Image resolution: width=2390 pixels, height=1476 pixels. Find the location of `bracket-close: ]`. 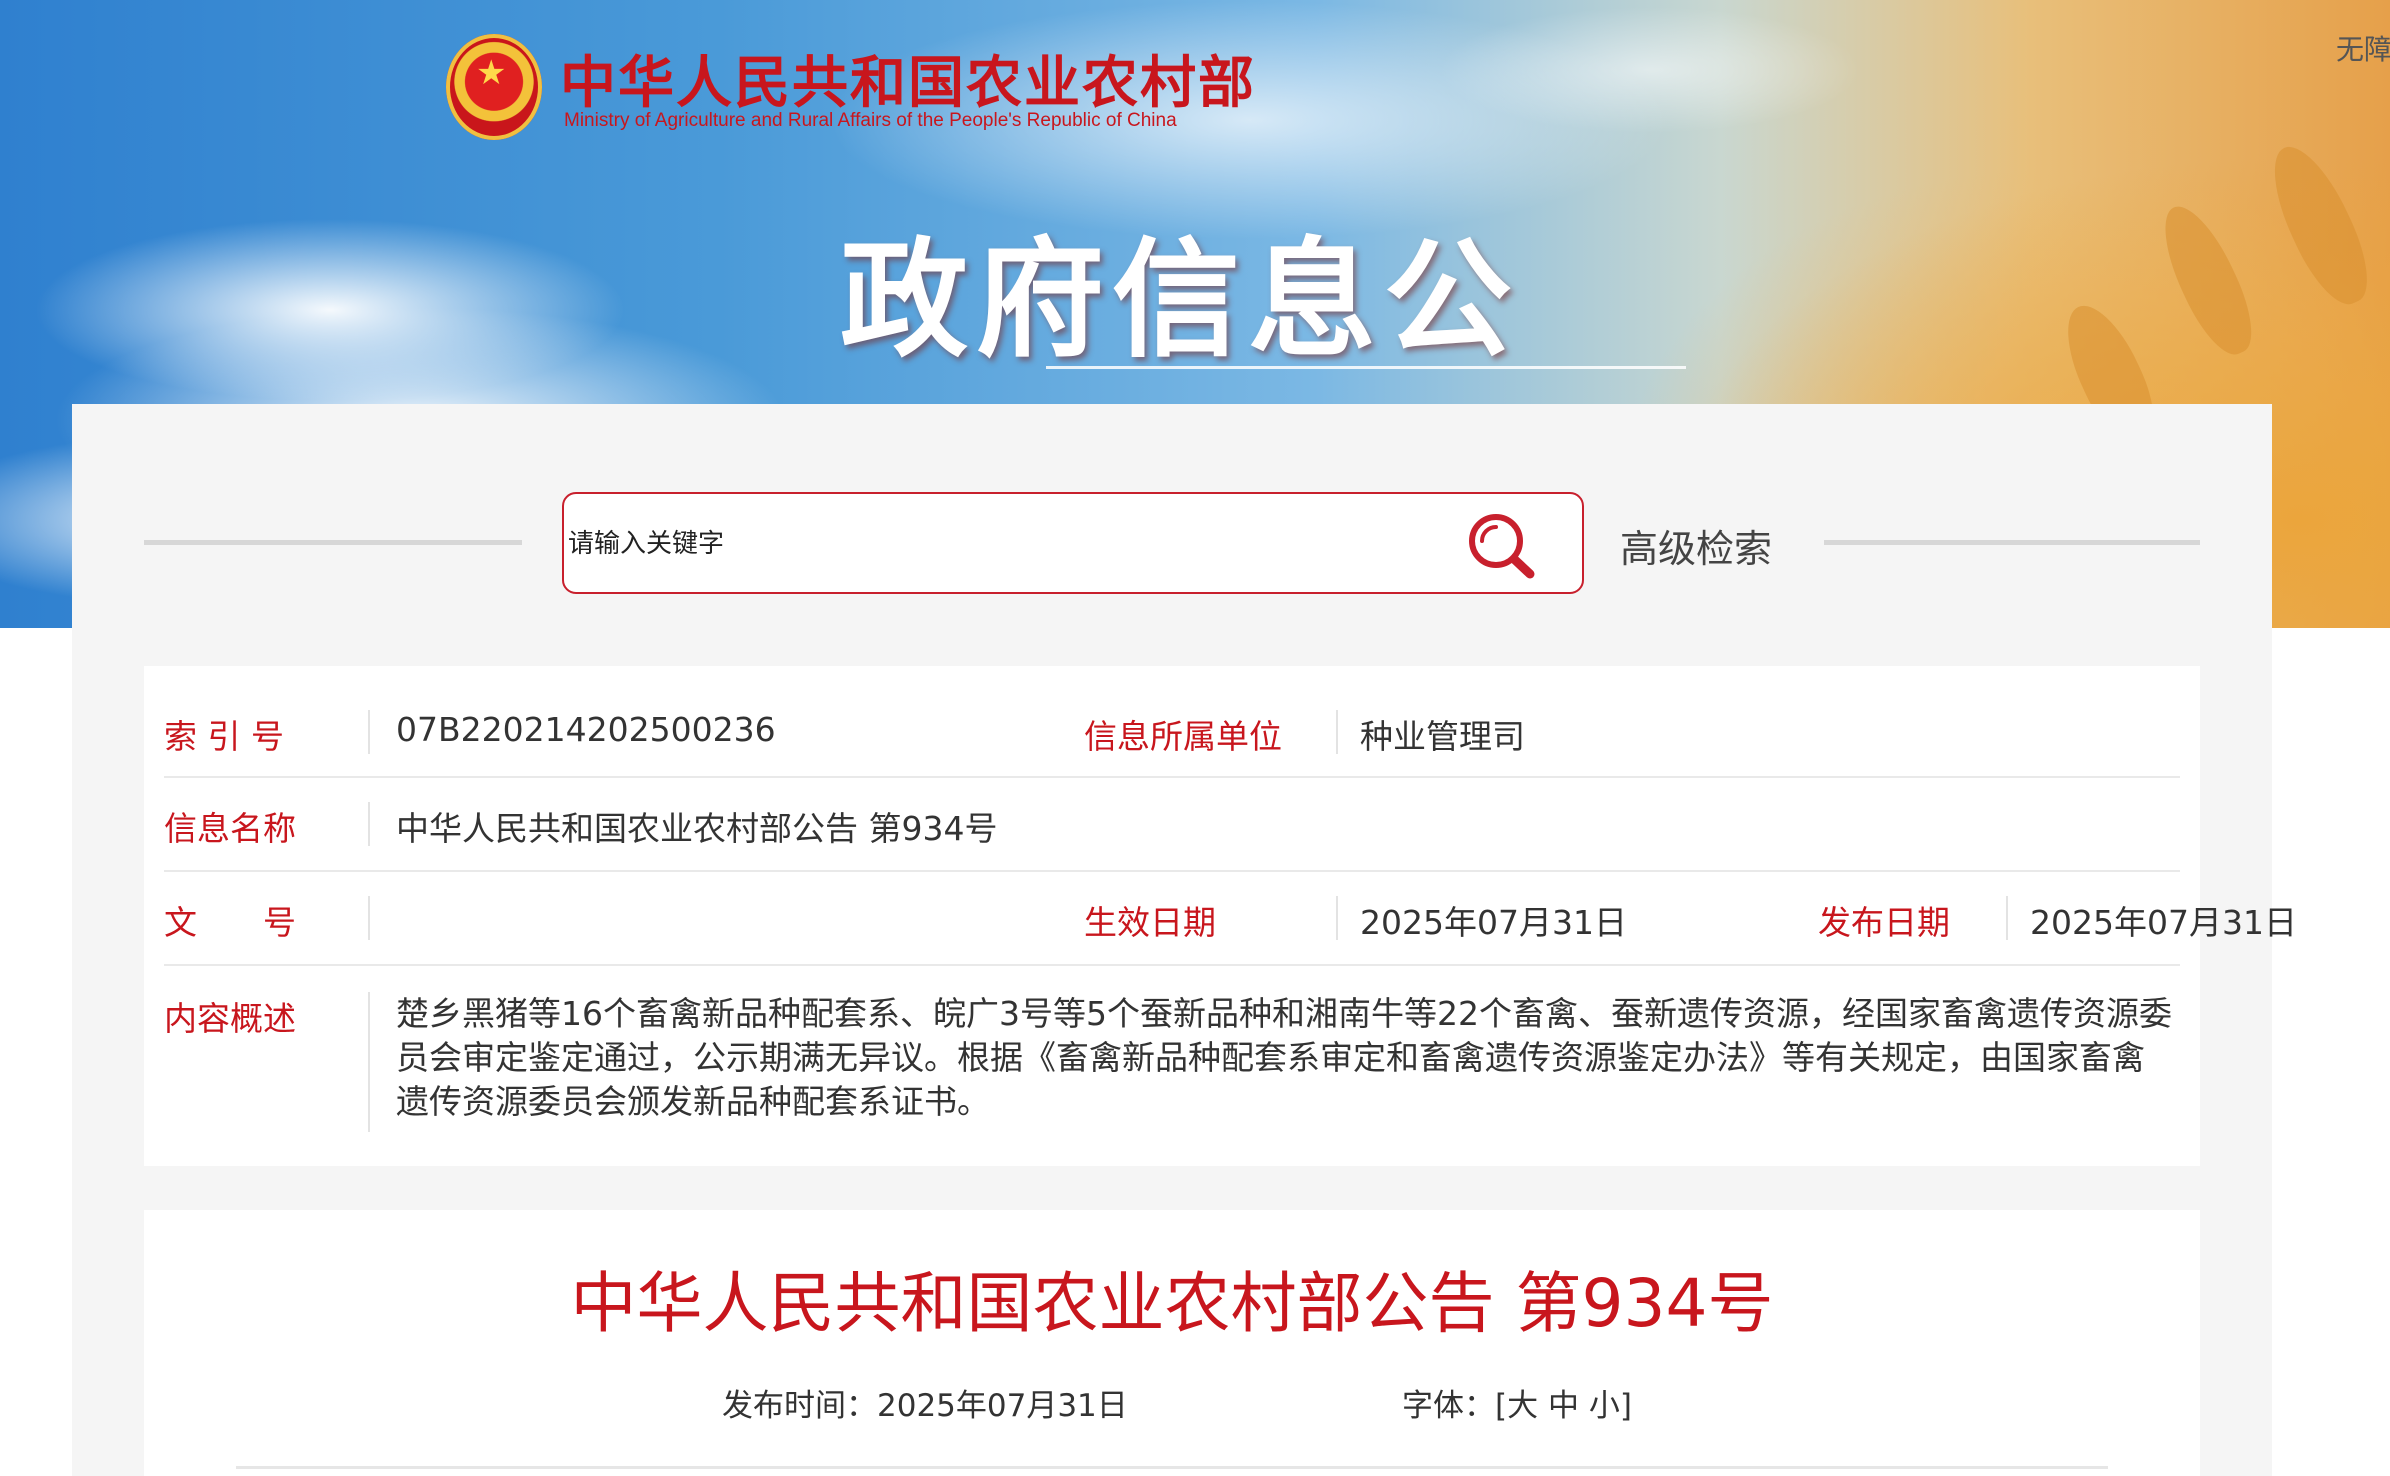

bracket-close: ] is located at coordinates (1625, 1406).